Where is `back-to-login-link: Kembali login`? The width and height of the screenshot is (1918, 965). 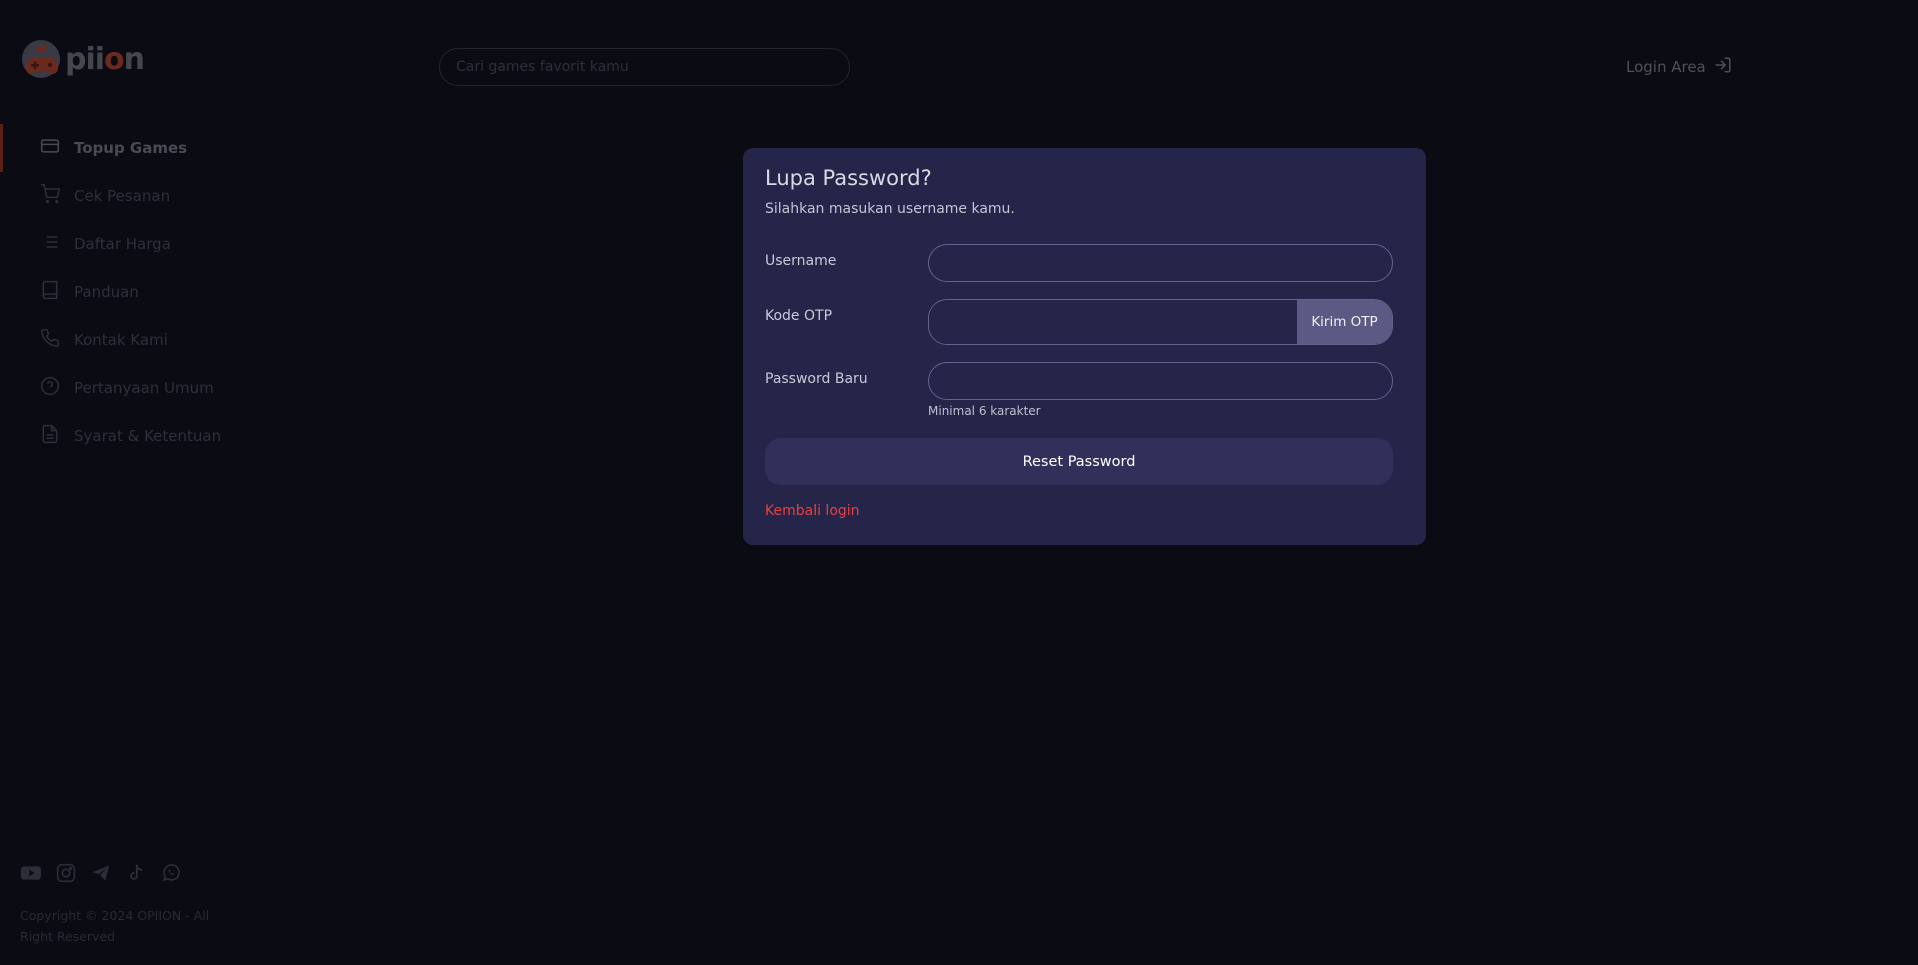 back-to-login-link: Kembali login is located at coordinates (812, 511).